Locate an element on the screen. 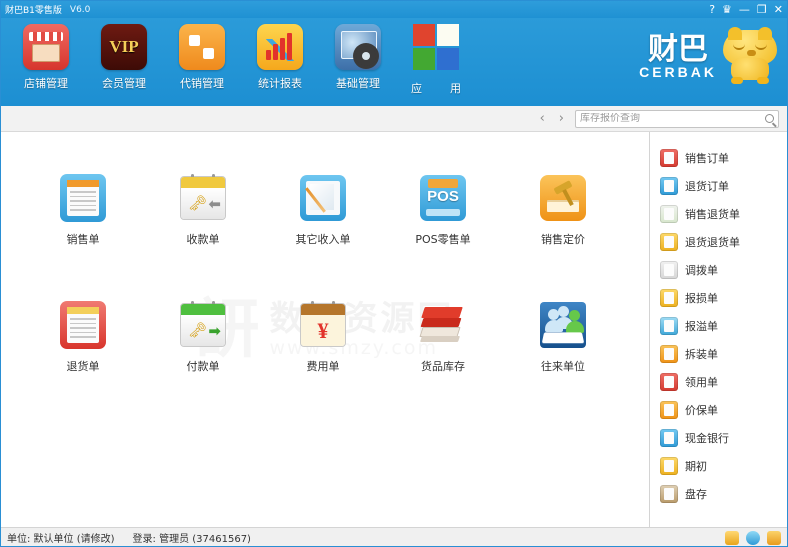 The height and width of the screenshot is (547, 788). toolbar-item-consignment-management: 代销管理 is located at coordinates (202, 60).